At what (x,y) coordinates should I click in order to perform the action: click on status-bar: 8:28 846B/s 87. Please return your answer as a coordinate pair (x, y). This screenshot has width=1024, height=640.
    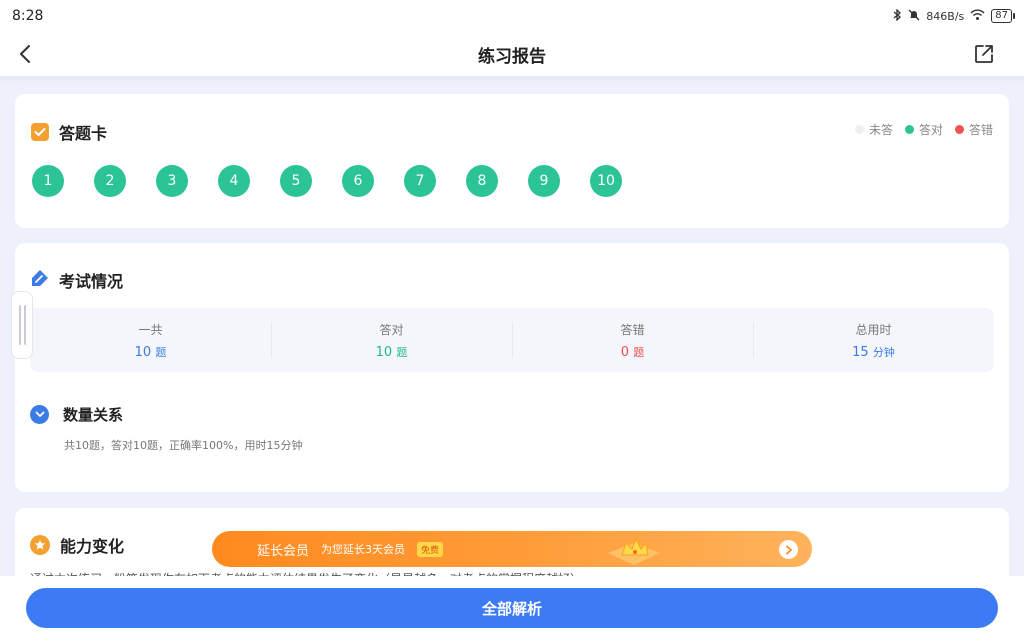
    Looking at the image, I should click on (512, 16).